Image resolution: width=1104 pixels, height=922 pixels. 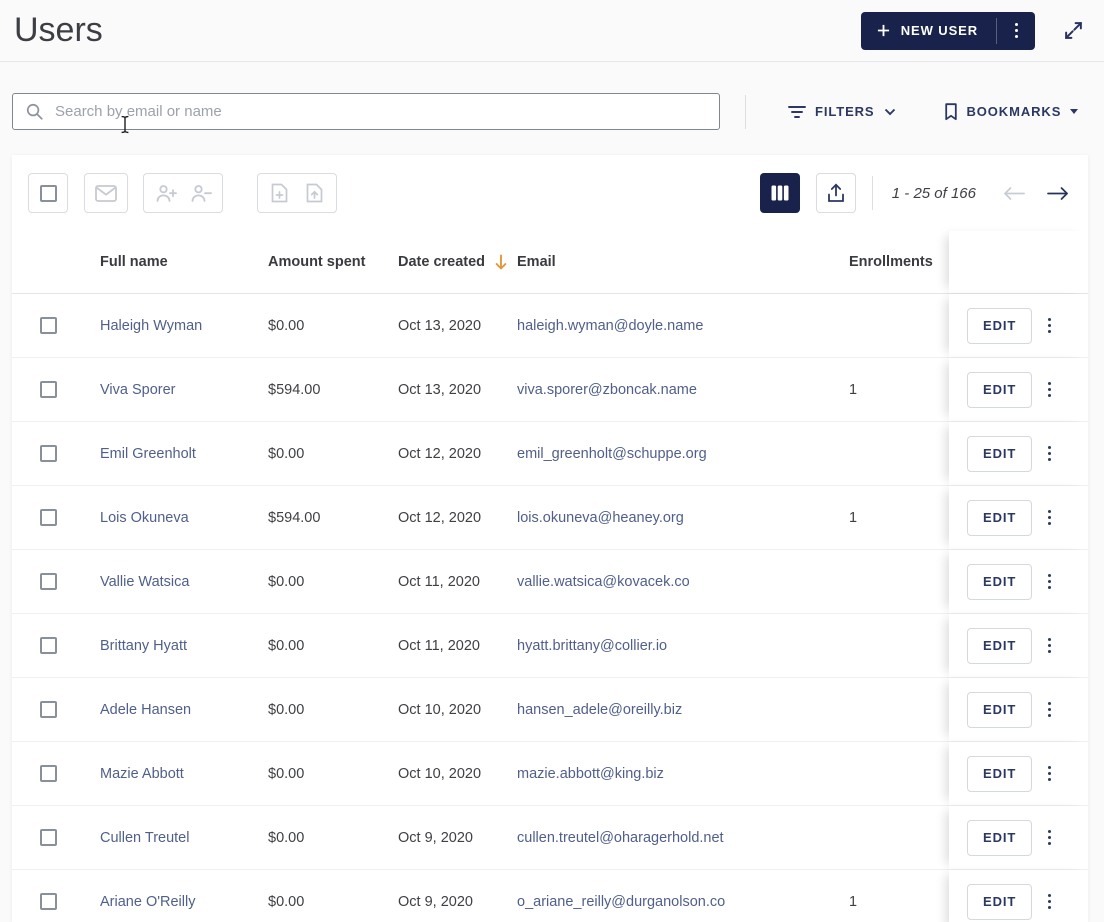 What do you see at coordinates (599, 710) in the screenshot?
I see `user-email-link: hansen_adele@oreilly.biz` at bounding box center [599, 710].